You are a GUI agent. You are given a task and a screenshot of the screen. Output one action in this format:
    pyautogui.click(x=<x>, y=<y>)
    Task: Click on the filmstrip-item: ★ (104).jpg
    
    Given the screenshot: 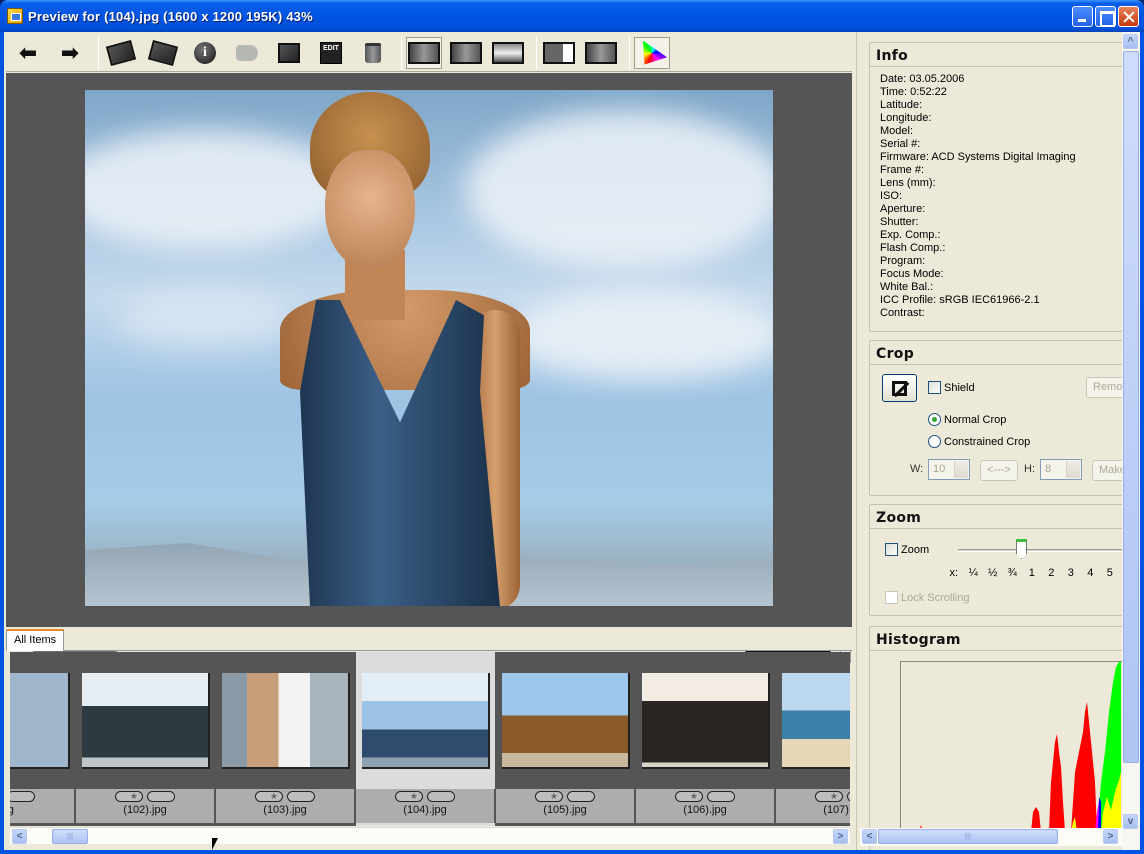 What is the action you would take?
    pyautogui.click(x=425, y=739)
    